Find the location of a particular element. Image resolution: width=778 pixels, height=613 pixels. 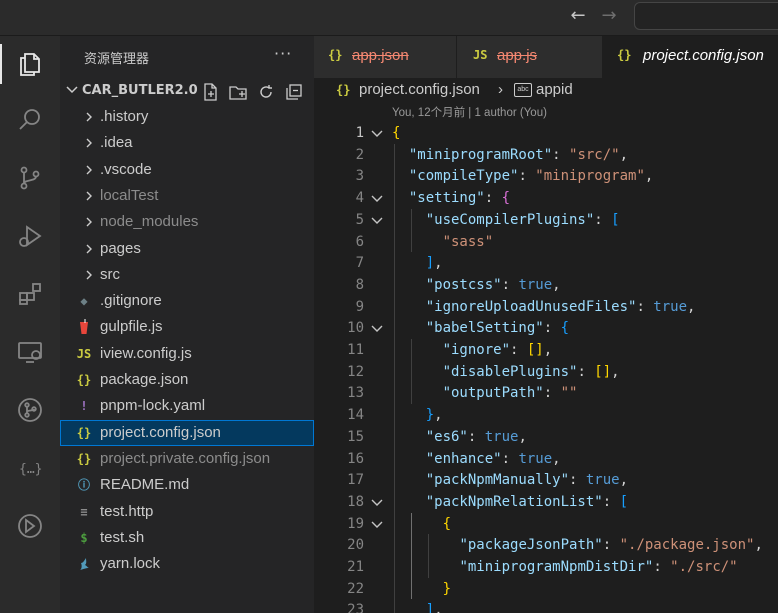

tree-item-label: localTest is located at coordinates (129, 195).